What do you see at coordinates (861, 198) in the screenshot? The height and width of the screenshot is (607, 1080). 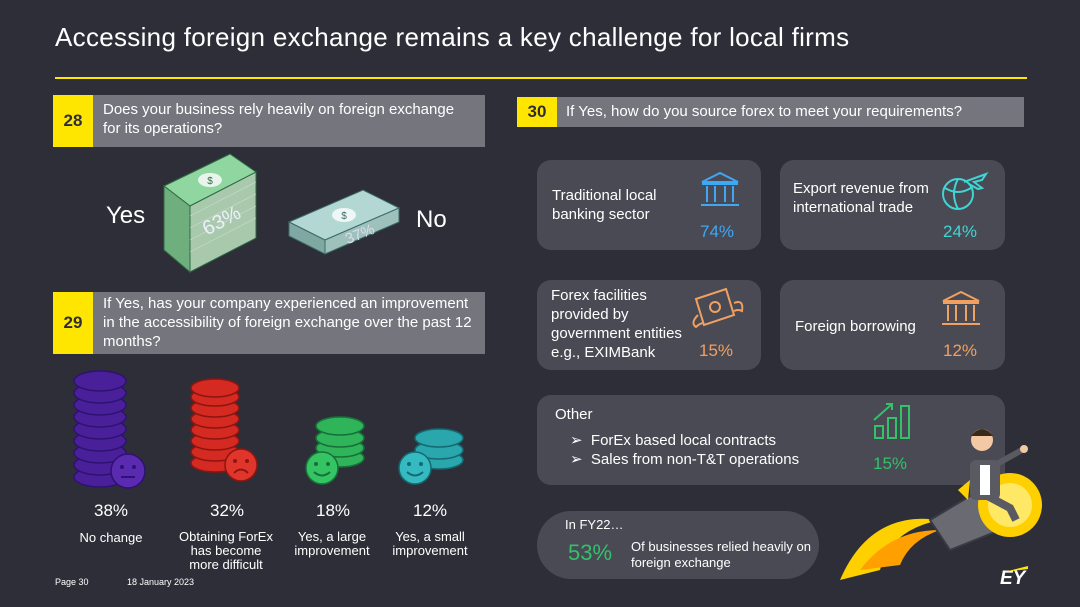 I see `source-card-export-label: Export revenue from international trade` at bounding box center [861, 198].